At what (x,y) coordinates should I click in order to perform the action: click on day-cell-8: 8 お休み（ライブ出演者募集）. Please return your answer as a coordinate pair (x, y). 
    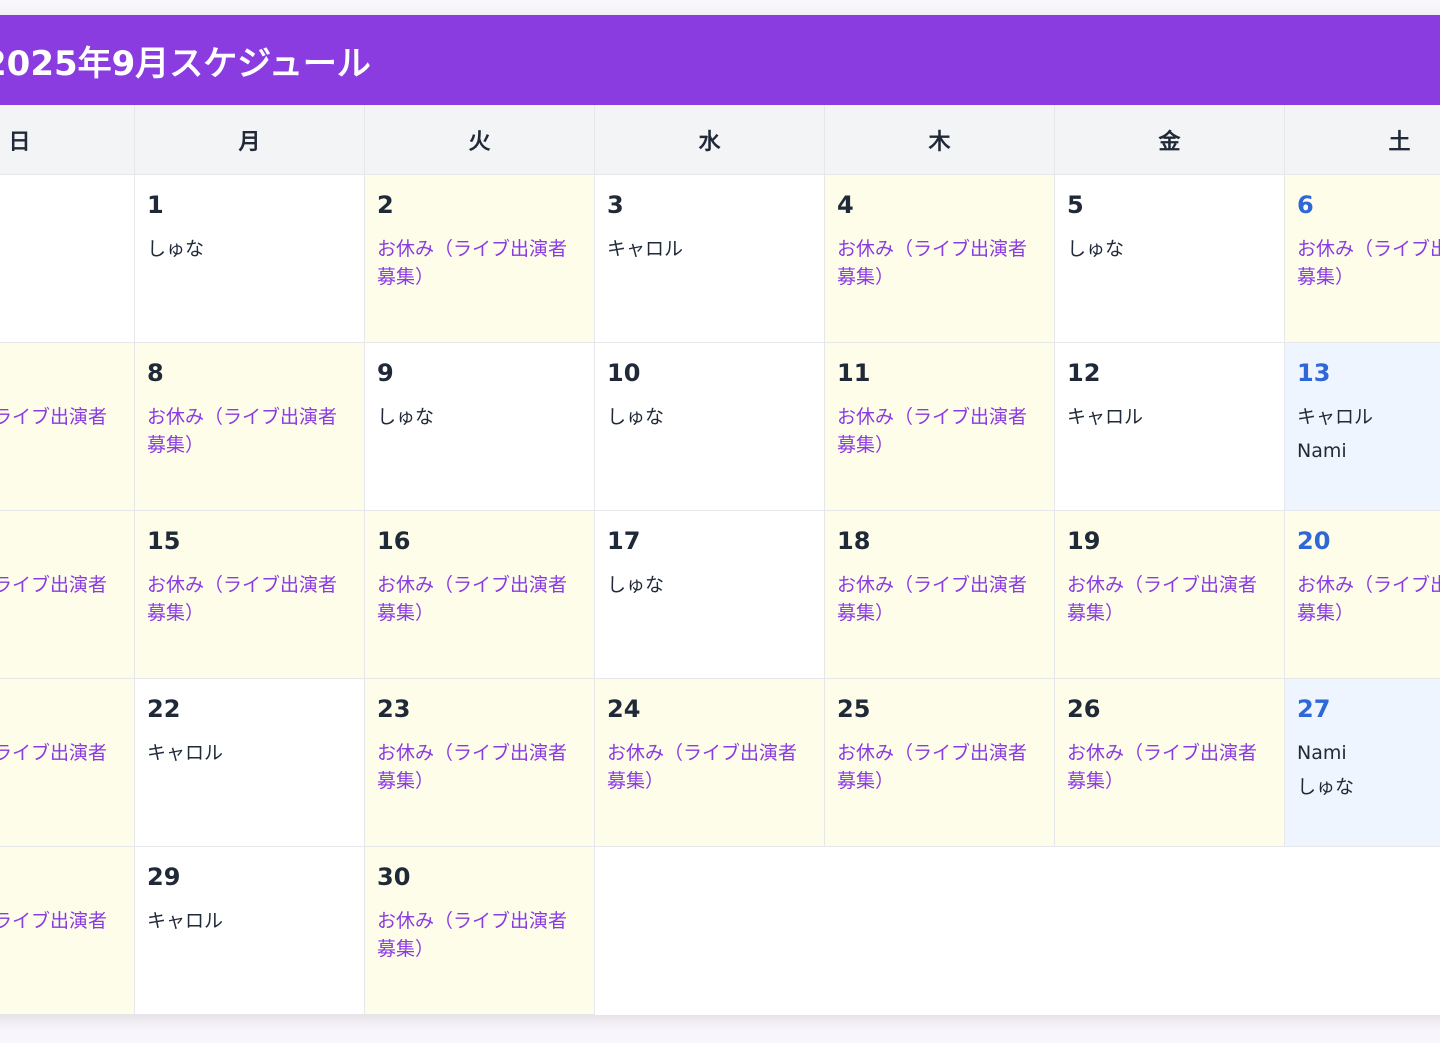
    Looking at the image, I should click on (250, 427).